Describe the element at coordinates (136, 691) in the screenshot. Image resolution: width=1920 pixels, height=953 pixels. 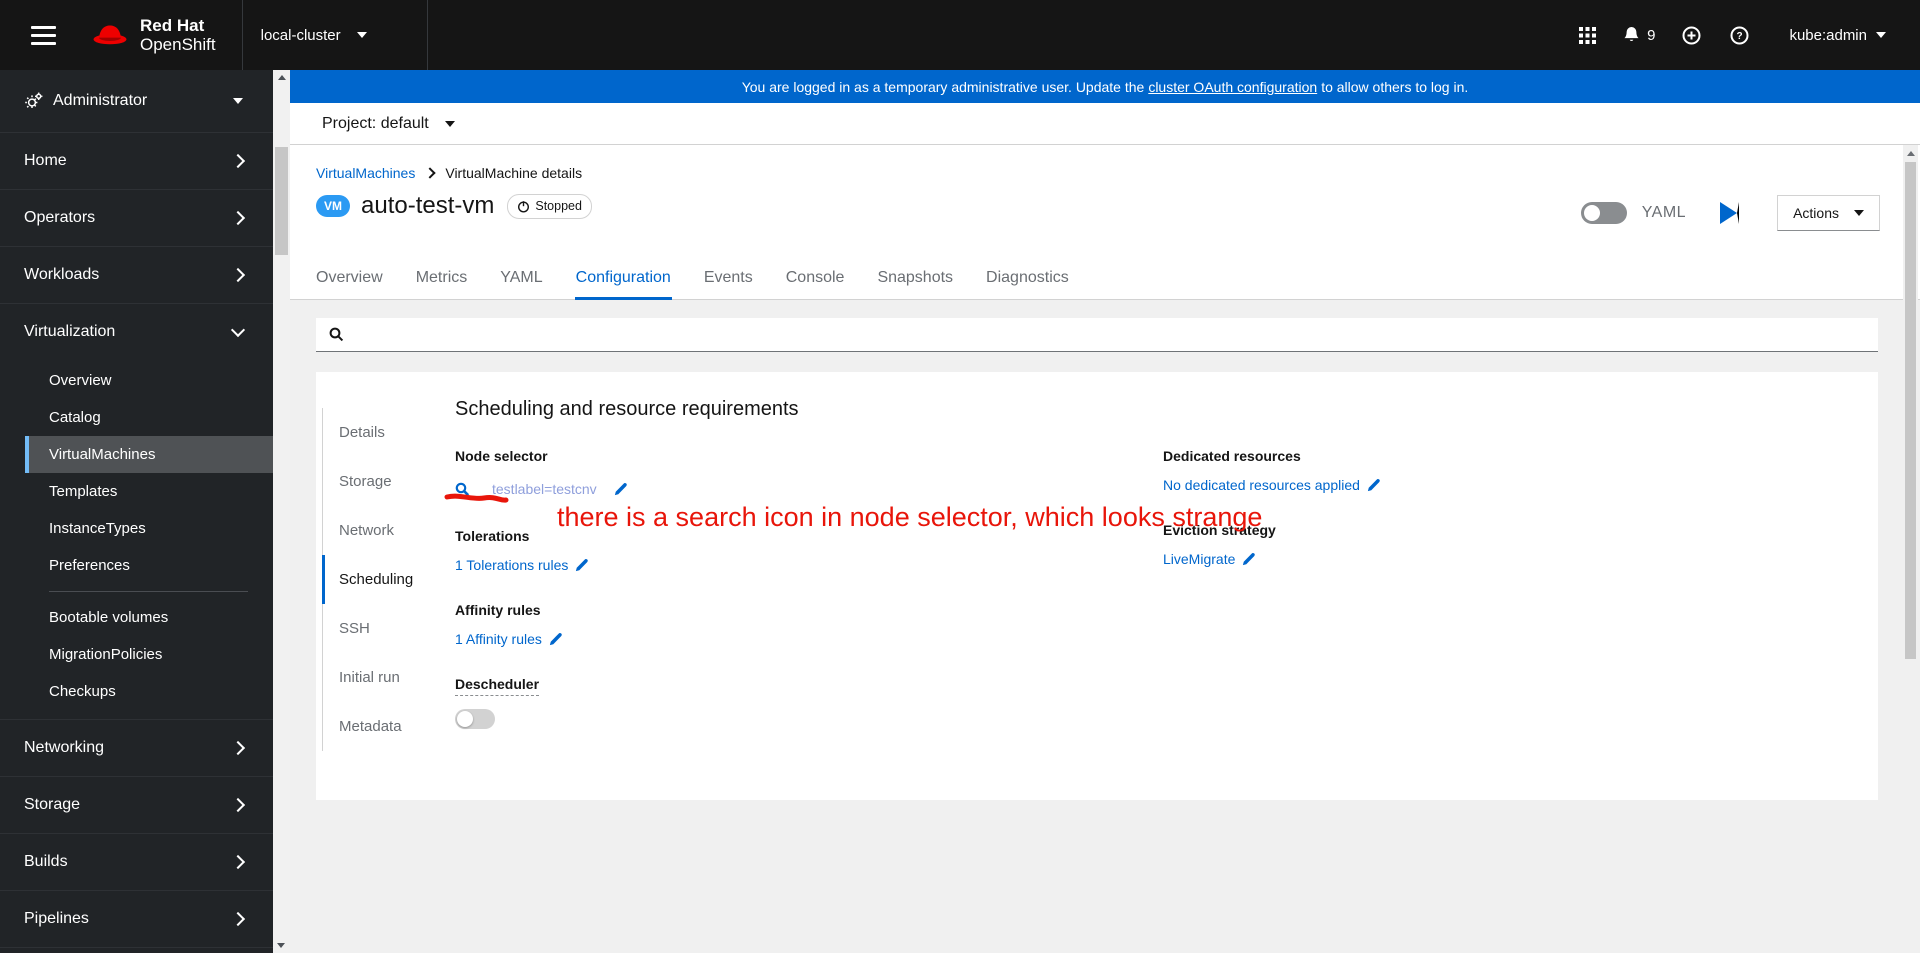
I see `sidebar-item-checkups: Checkups` at that location.